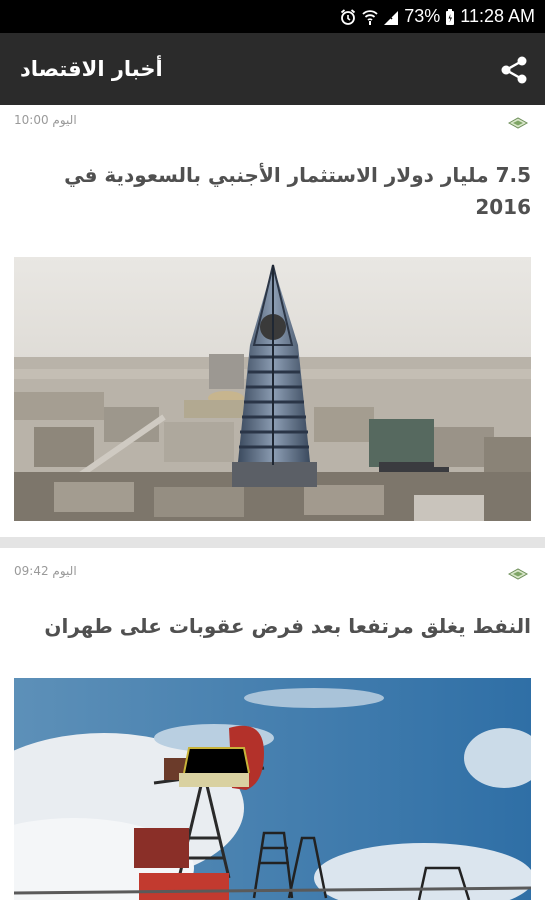 The image size is (545, 900). I want to click on signal-icon, so click(391, 17).